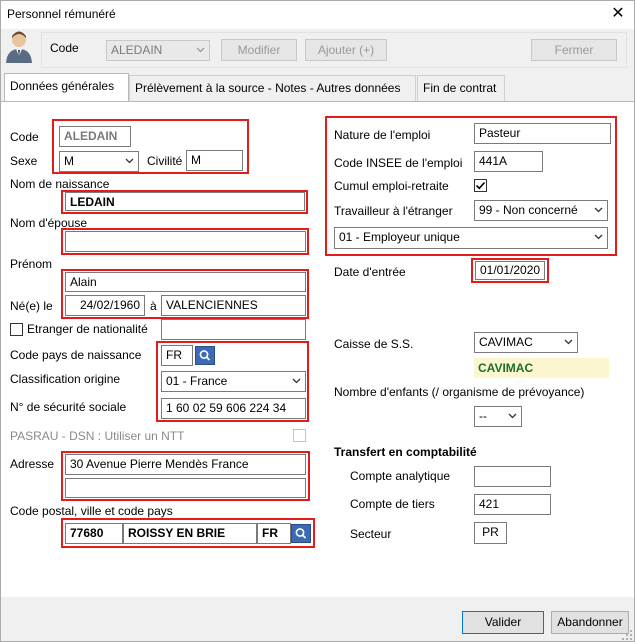  I want to click on search-pays-button, so click(205, 355).